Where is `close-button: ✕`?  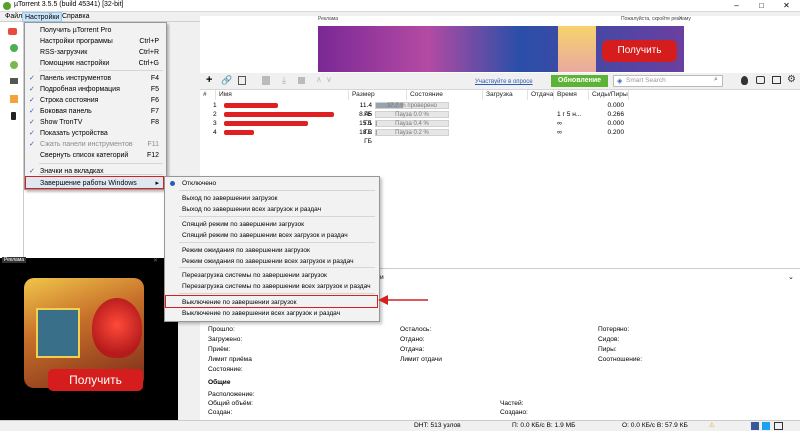
close-button: ✕ is located at coordinates (786, 6).